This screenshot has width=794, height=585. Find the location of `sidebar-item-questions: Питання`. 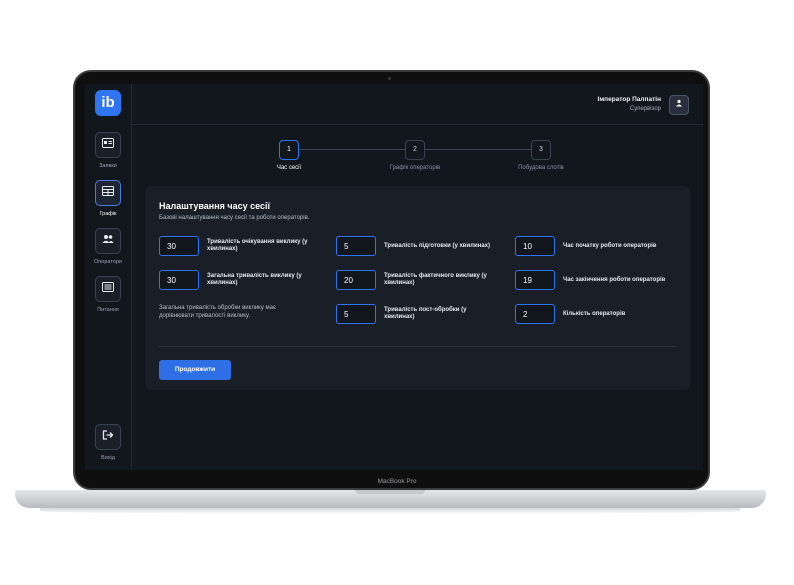

sidebar-item-questions: Питання is located at coordinates (108, 294).